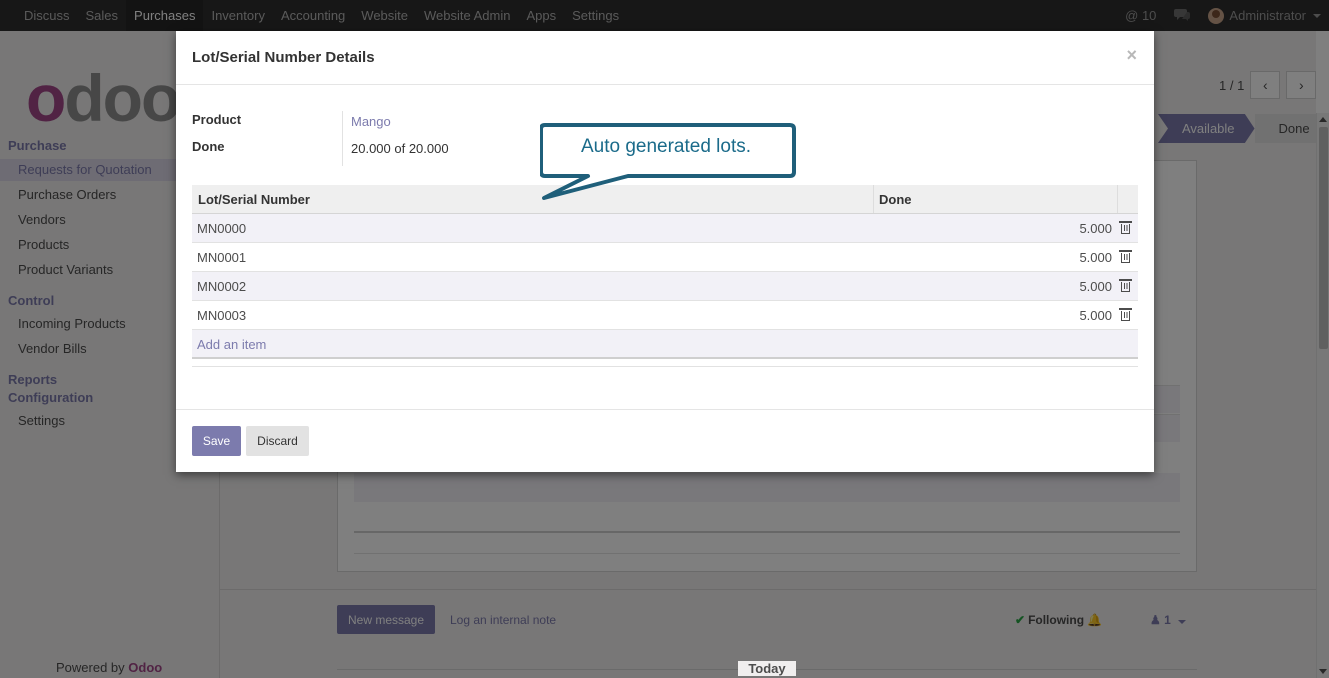 This screenshot has width=1329, height=678. I want to click on close-icon: ×, so click(1131, 55).